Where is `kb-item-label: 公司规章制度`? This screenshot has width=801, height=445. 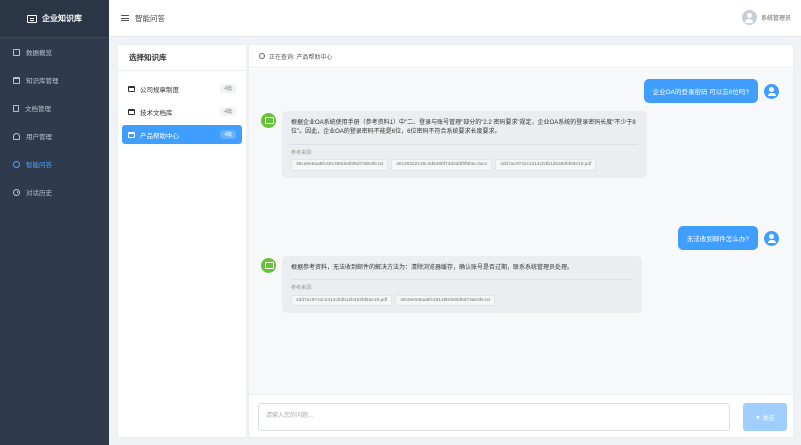 kb-item-label: 公司规章制度 is located at coordinates (159, 90).